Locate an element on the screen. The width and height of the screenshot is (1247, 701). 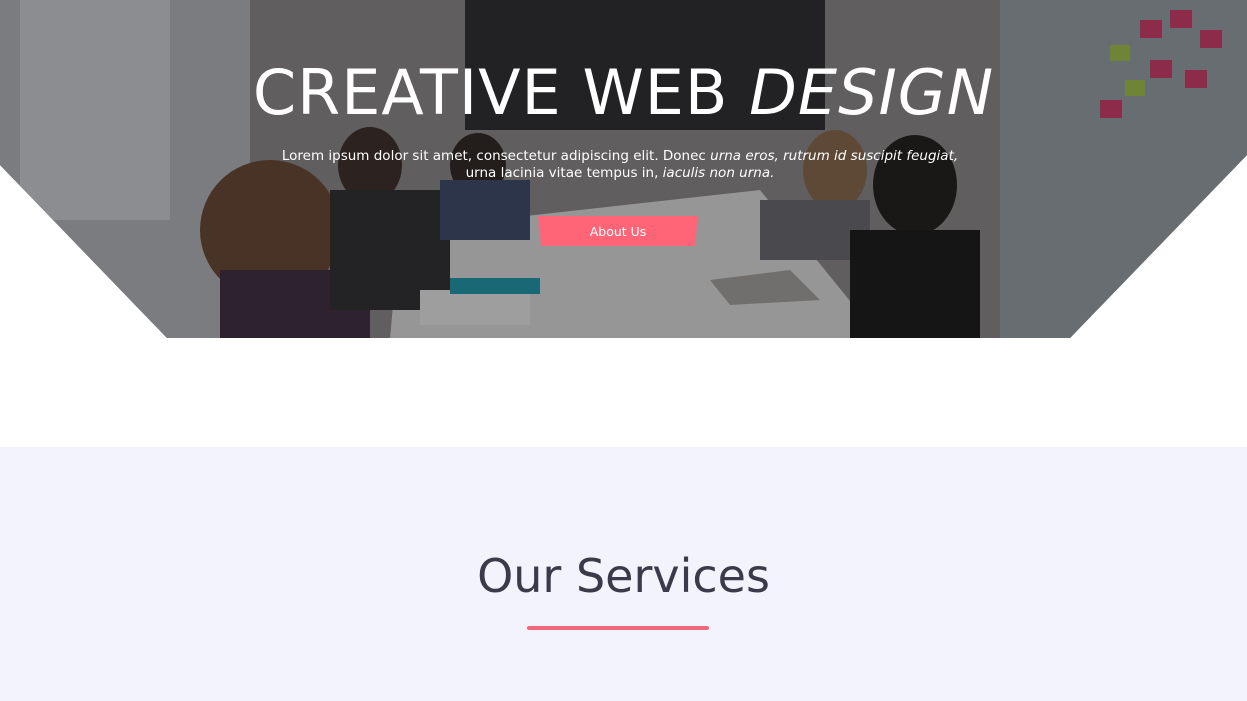
services-title: Our Services is located at coordinates (623, 576).